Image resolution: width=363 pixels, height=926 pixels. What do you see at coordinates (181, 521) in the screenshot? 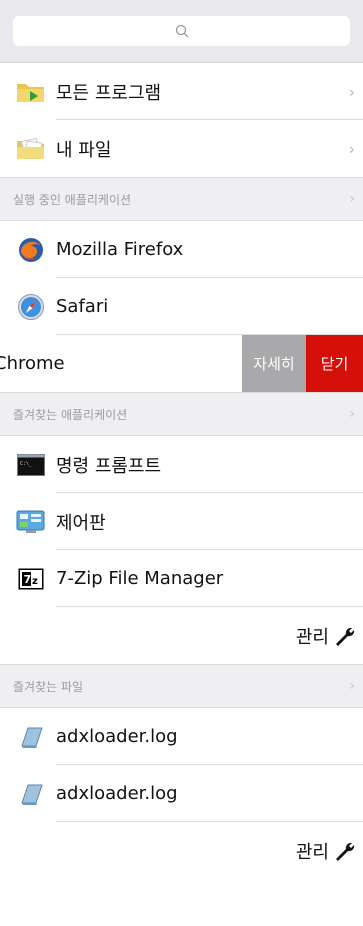
I see `list-item-control-panel: 제어판` at bounding box center [181, 521].